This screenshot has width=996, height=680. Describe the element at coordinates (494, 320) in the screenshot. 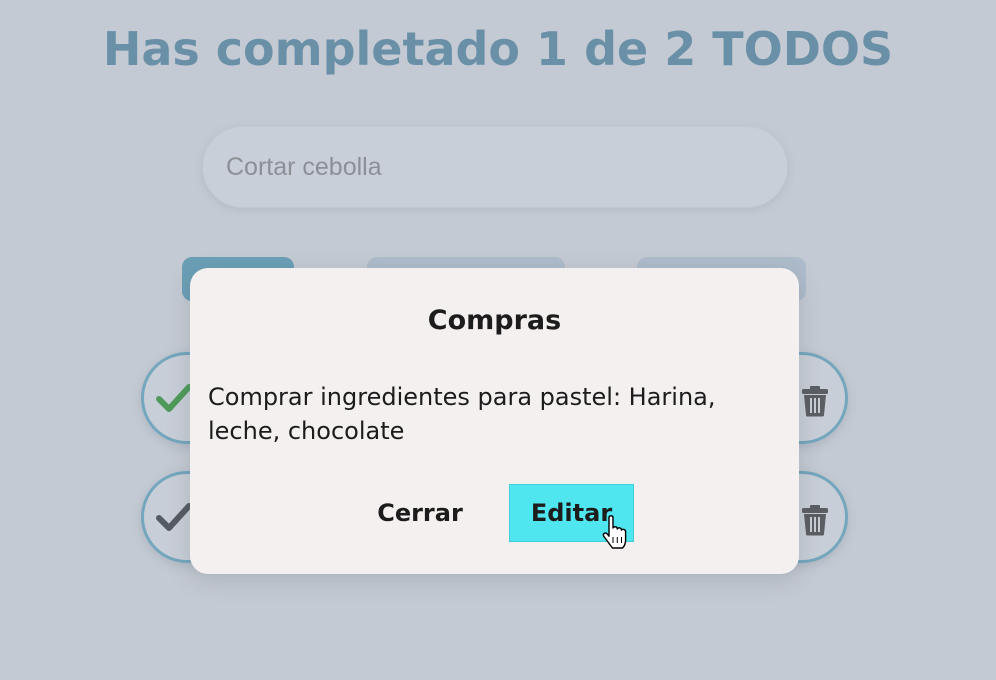

I see `modal-title: Compras` at that location.